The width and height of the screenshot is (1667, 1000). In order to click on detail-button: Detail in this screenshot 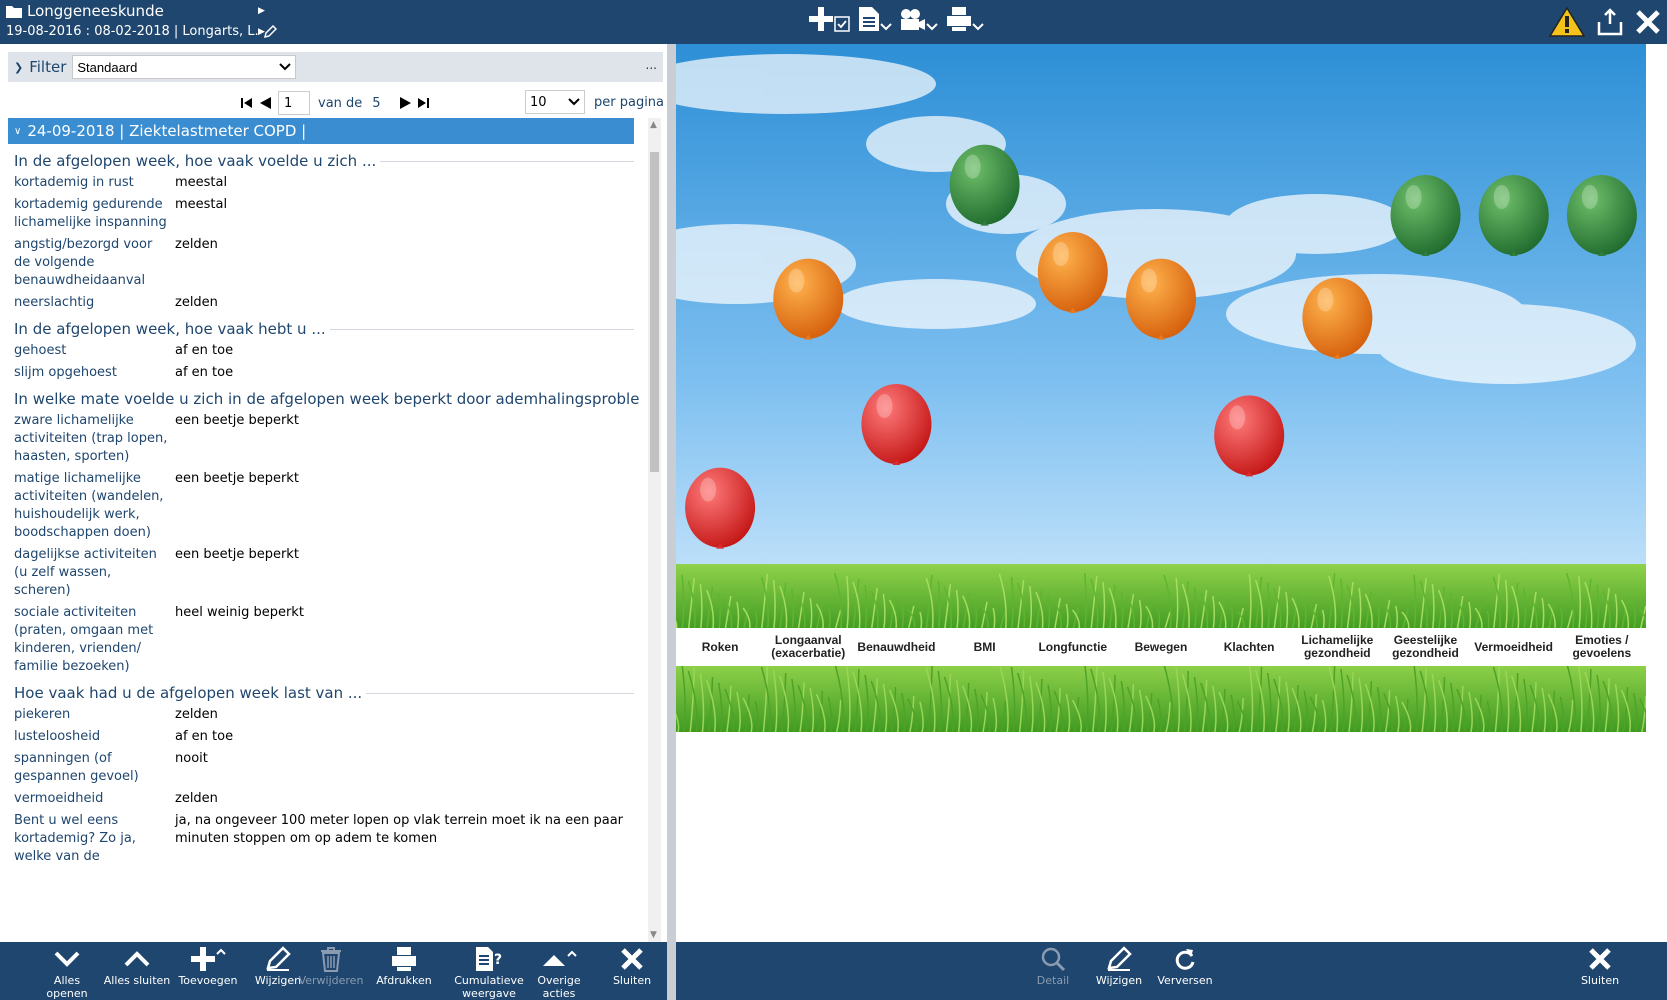, I will do `click(1053, 972)`.